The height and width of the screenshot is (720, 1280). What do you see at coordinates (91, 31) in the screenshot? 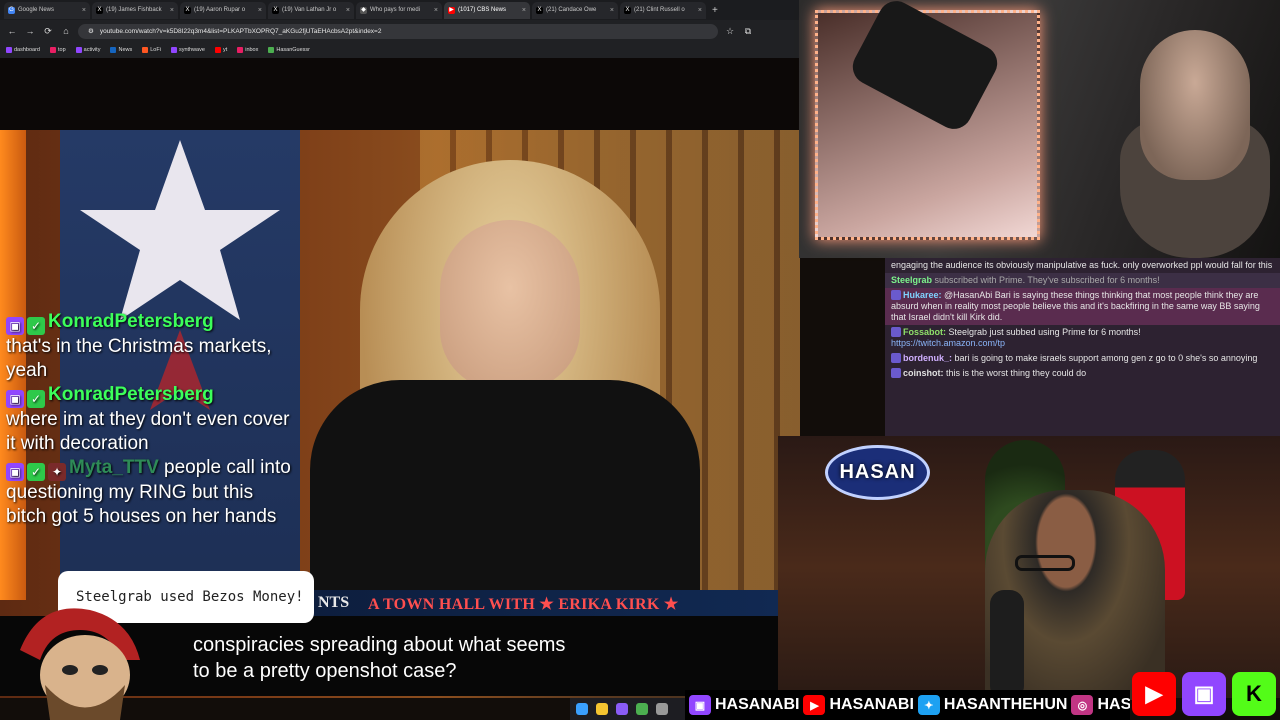
I see `site-info-icon: ⚙` at bounding box center [91, 31].